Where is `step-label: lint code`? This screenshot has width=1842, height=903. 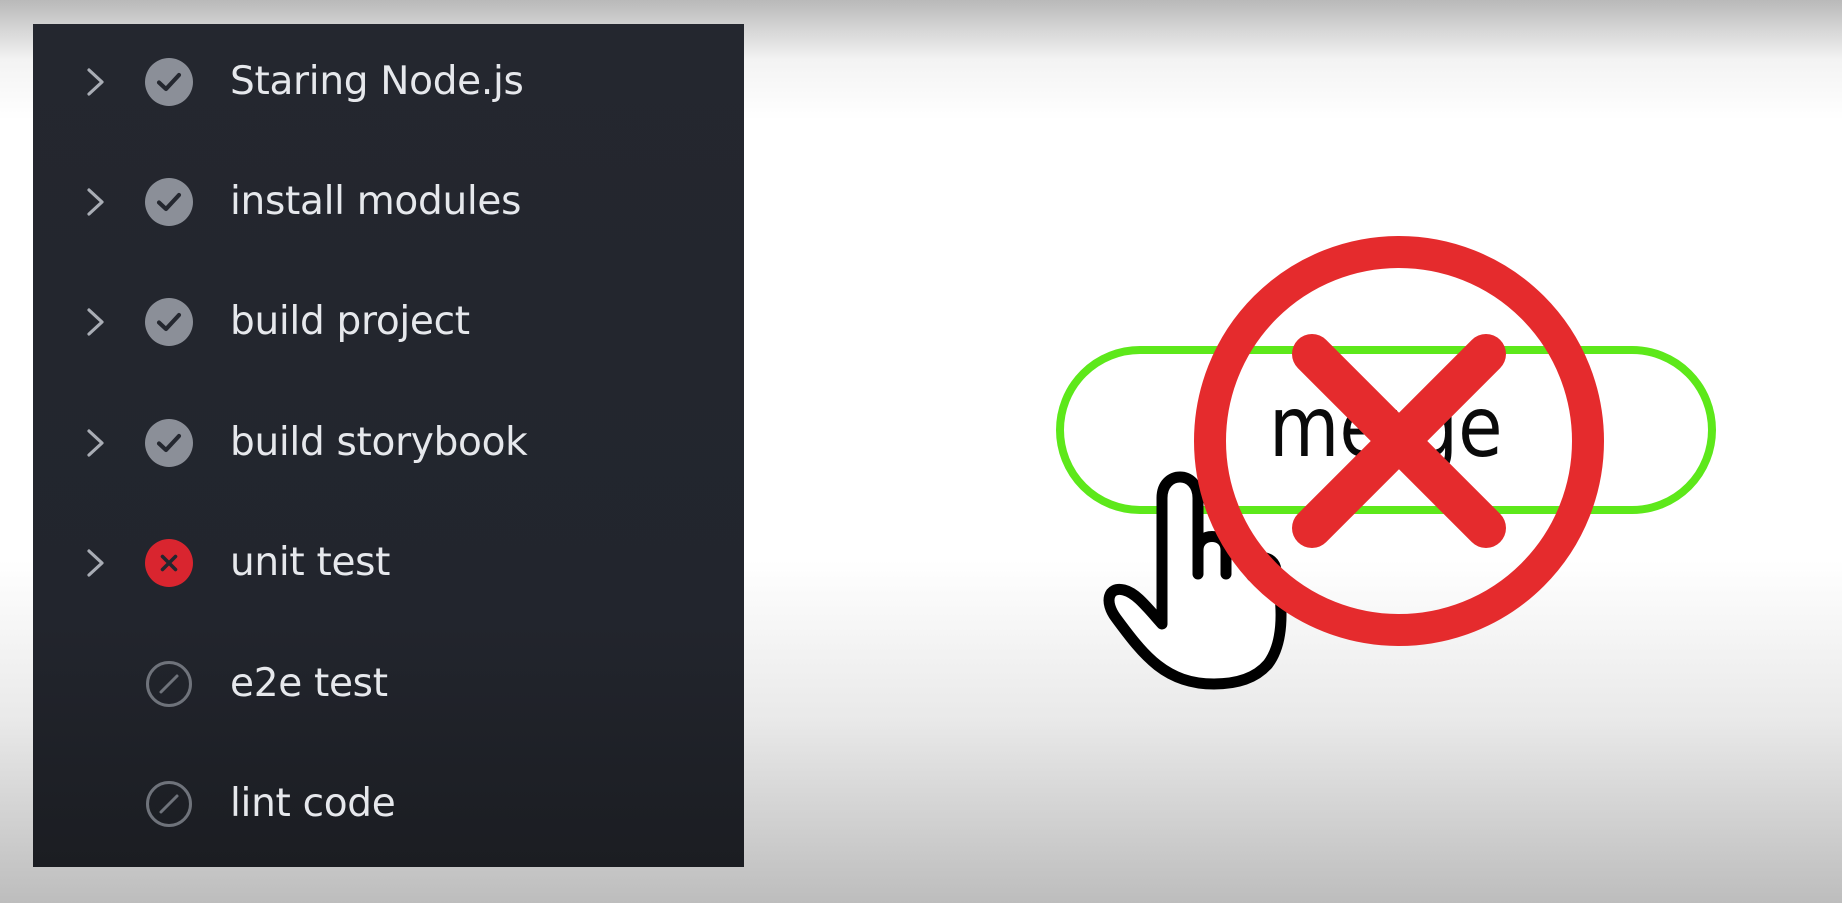 step-label: lint code is located at coordinates (313, 803).